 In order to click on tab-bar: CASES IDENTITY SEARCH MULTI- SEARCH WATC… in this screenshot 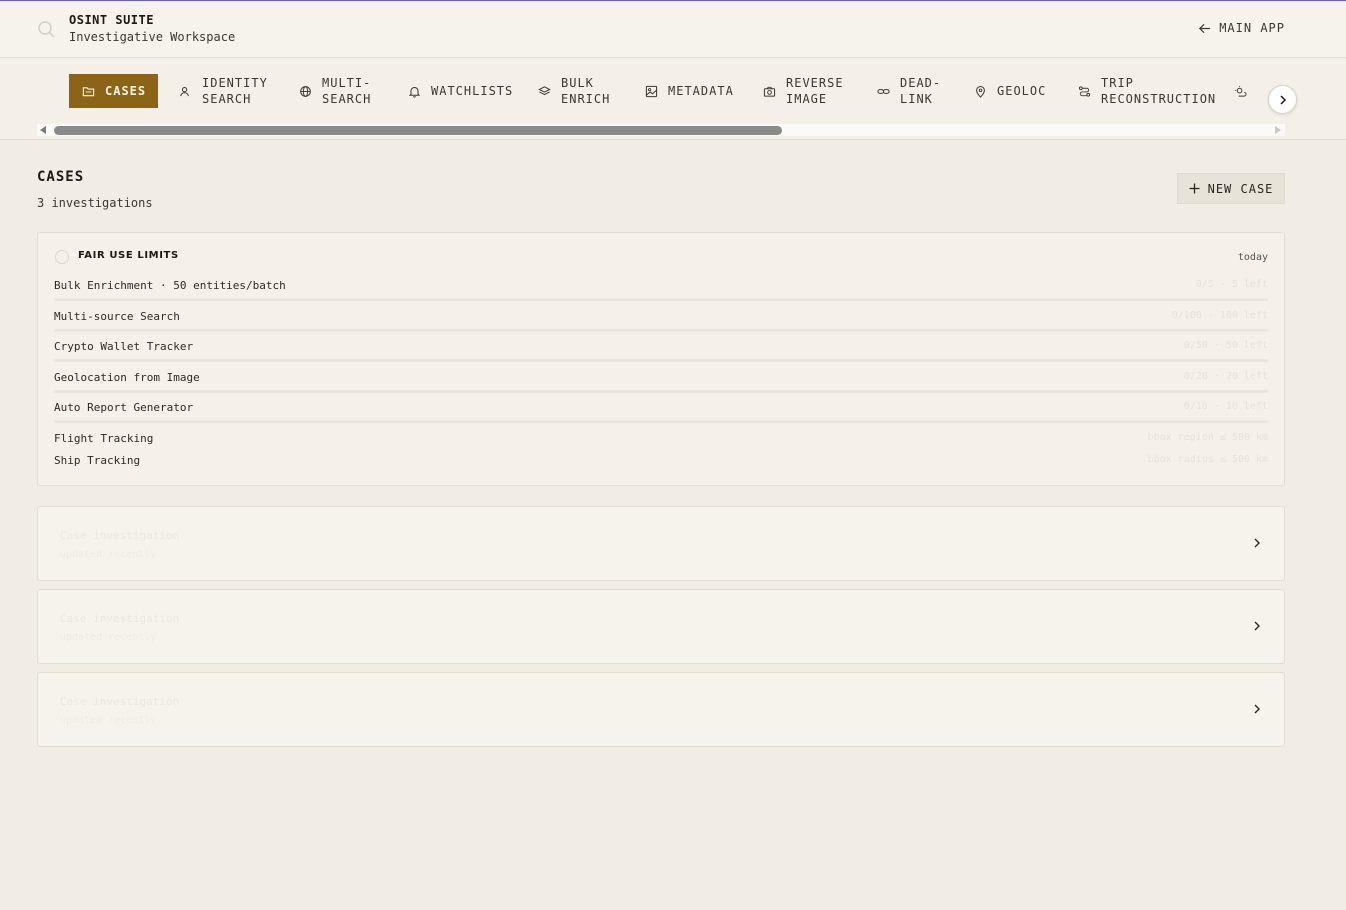, I will do `click(673, 99)`.